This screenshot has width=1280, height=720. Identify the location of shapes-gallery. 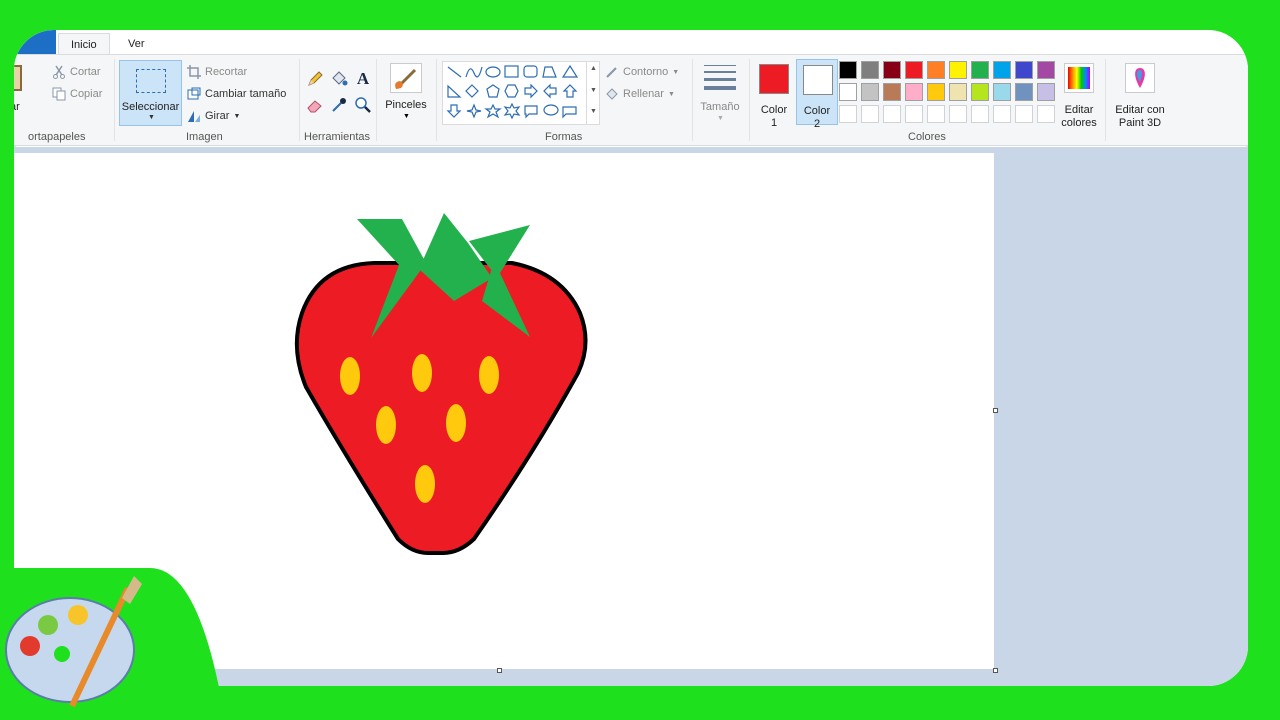
(521, 93).